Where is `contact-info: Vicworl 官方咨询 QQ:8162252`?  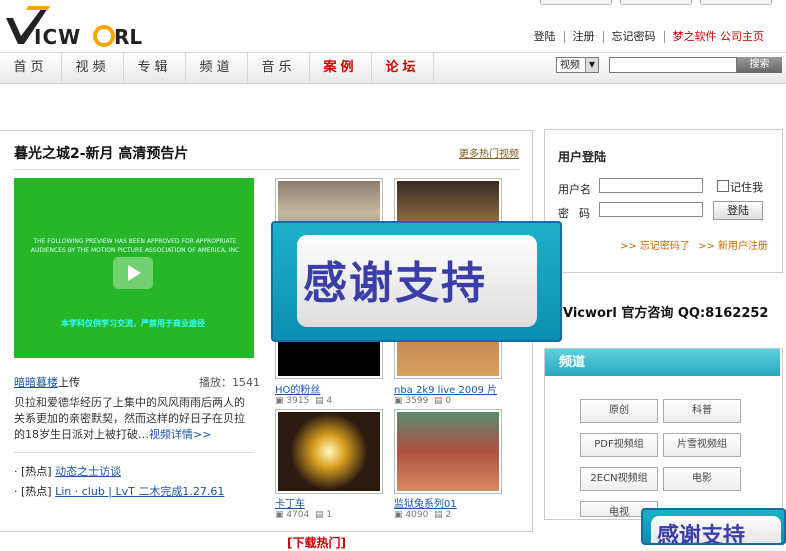 contact-info: Vicworl 官方咨询 QQ:8162252 is located at coordinates (666, 313).